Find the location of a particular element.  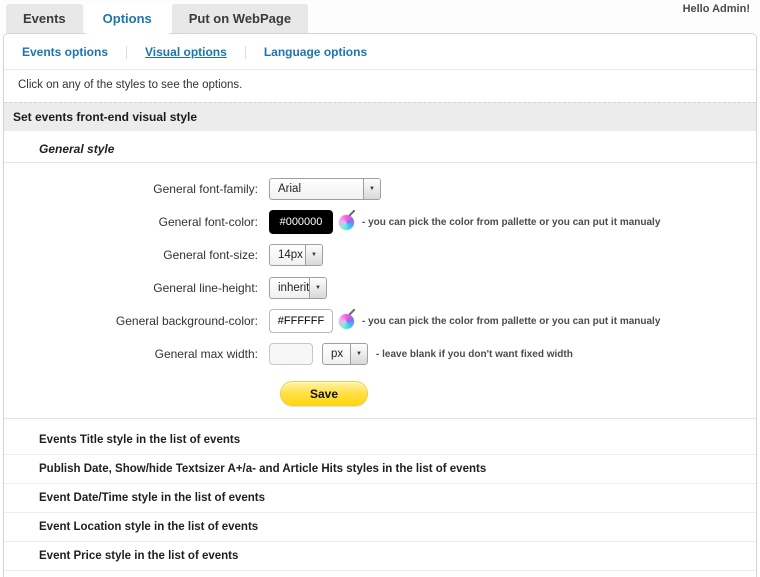

background-color-input is located at coordinates (301, 321).